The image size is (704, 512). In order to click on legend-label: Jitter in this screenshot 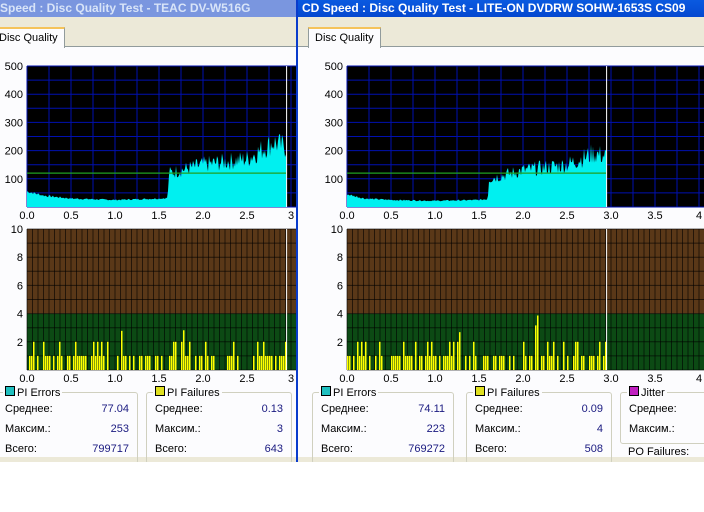, I will do `click(653, 393)`.